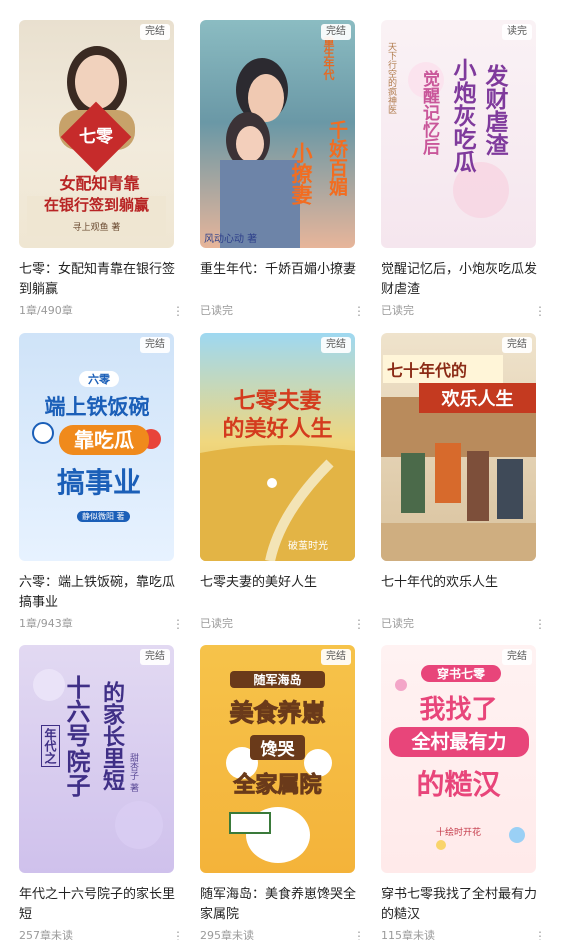  What do you see at coordinates (231, 239) in the screenshot?
I see `cover-author: 风动心动 著` at bounding box center [231, 239].